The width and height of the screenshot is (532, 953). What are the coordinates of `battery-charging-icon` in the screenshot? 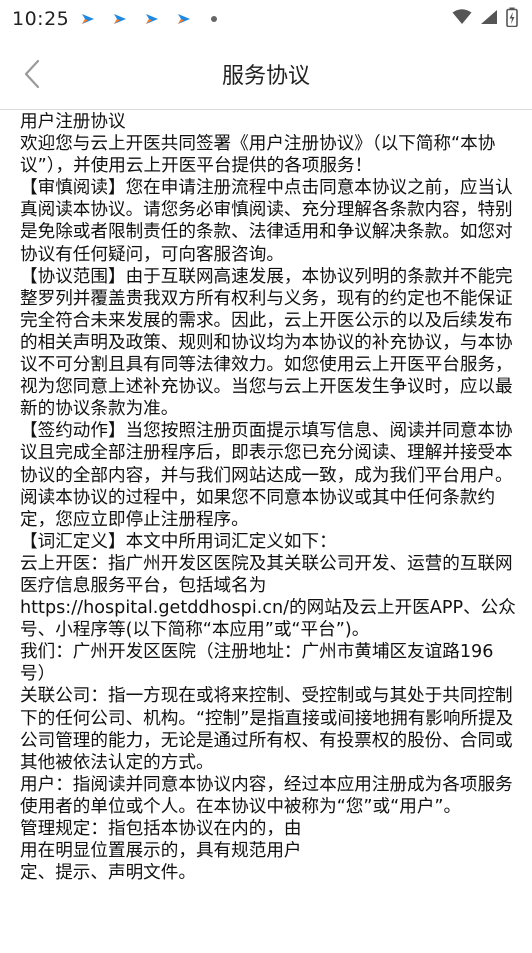 It's located at (512, 19).